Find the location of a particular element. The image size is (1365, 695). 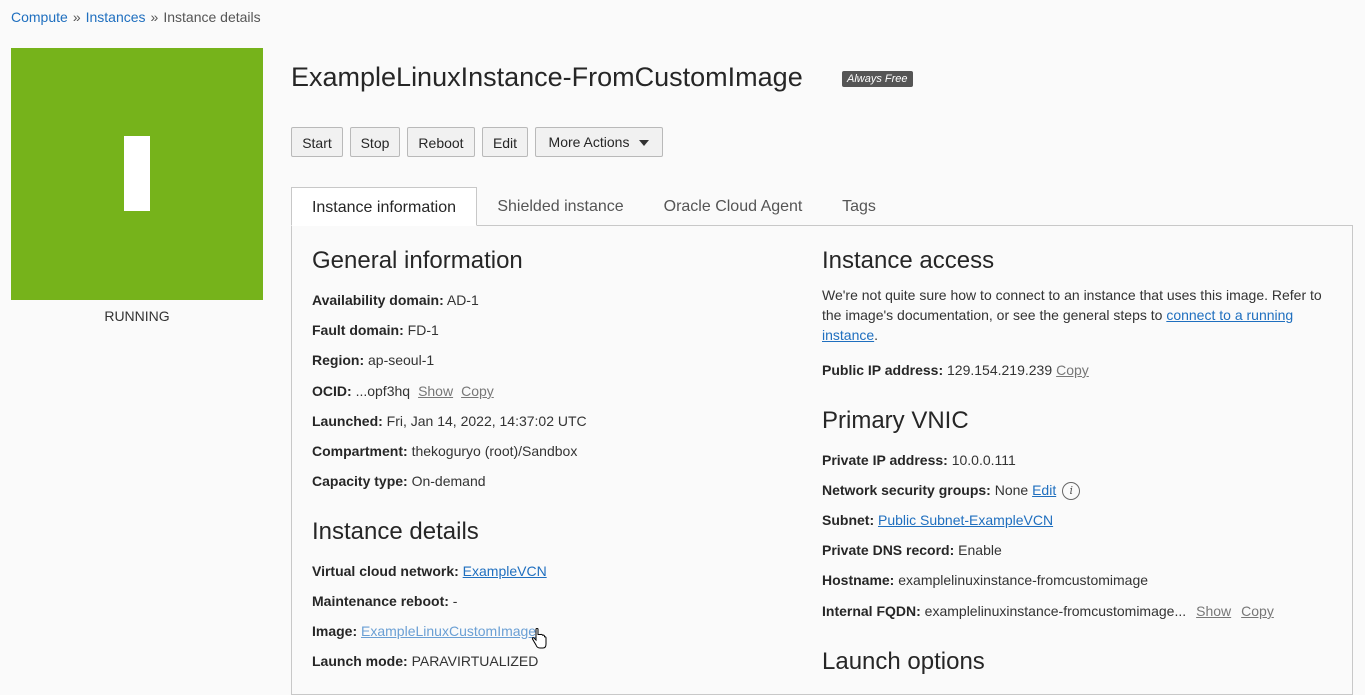

field-label: Region: is located at coordinates (338, 360).